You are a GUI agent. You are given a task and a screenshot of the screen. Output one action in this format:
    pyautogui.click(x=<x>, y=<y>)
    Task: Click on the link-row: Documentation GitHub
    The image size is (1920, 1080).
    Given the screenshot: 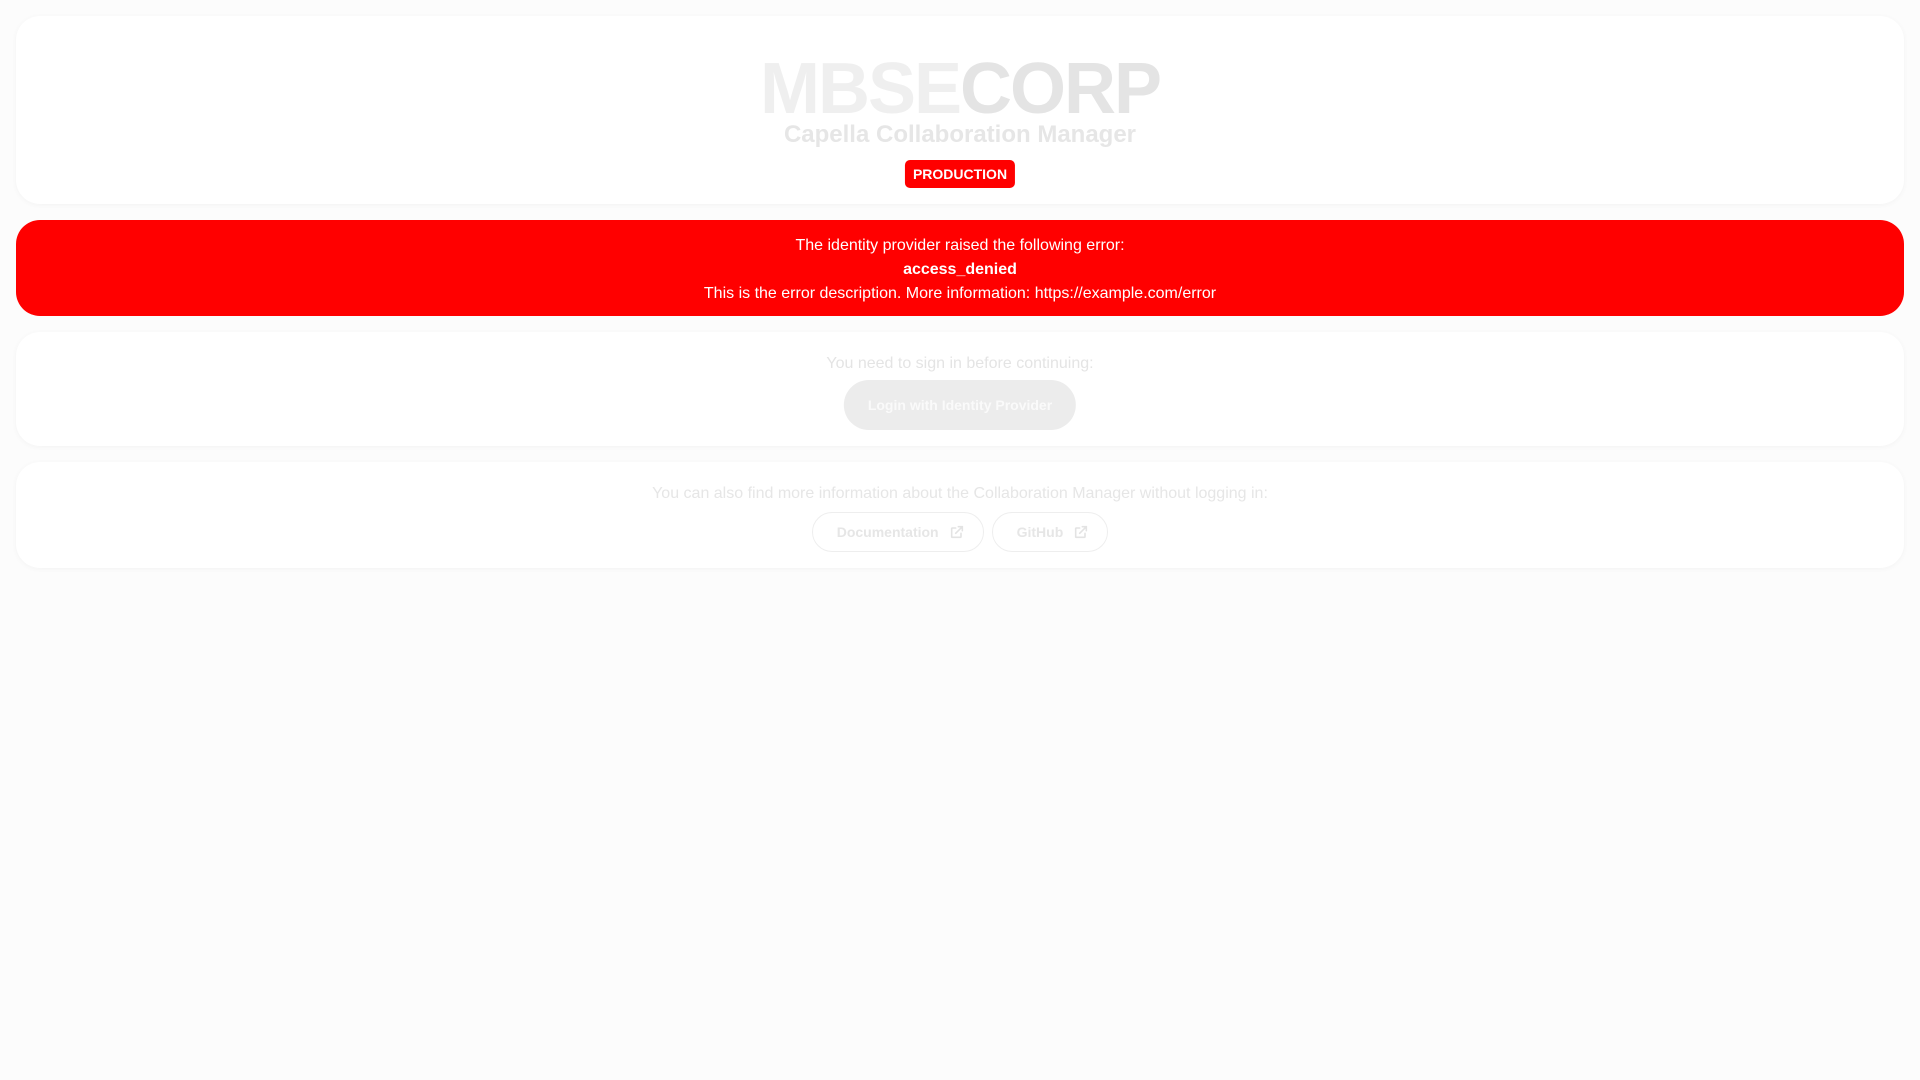 What is the action you would take?
    pyautogui.click(x=960, y=532)
    